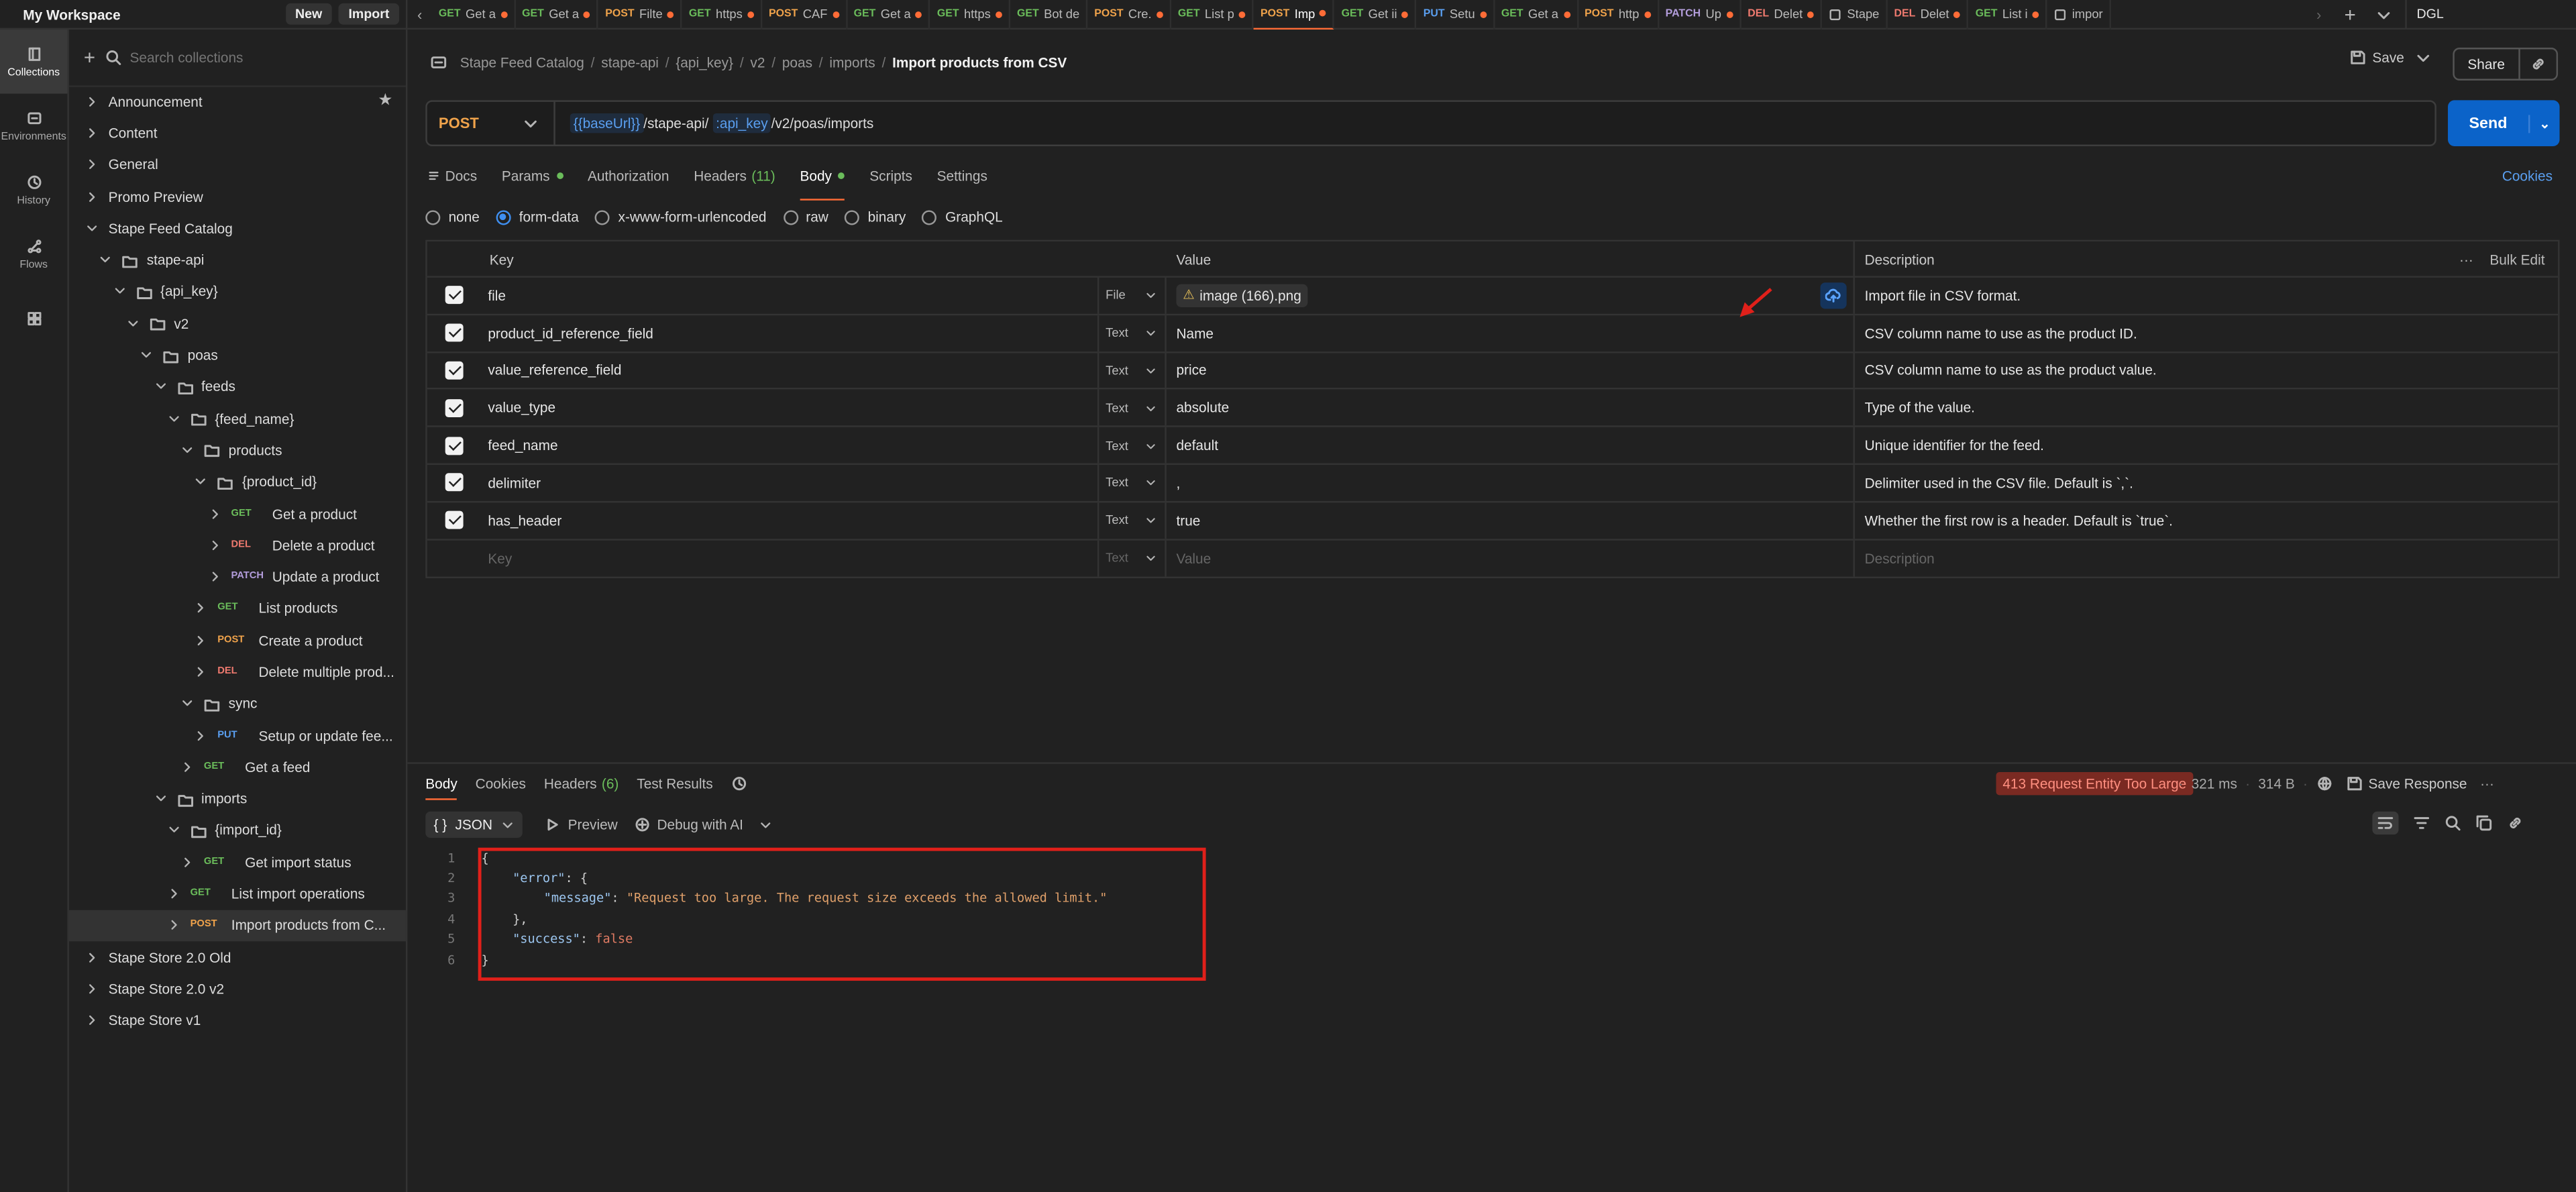  What do you see at coordinates (237, 386) in the screenshot?
I see `tree-item: feeds` at bounding box center [237, 386].